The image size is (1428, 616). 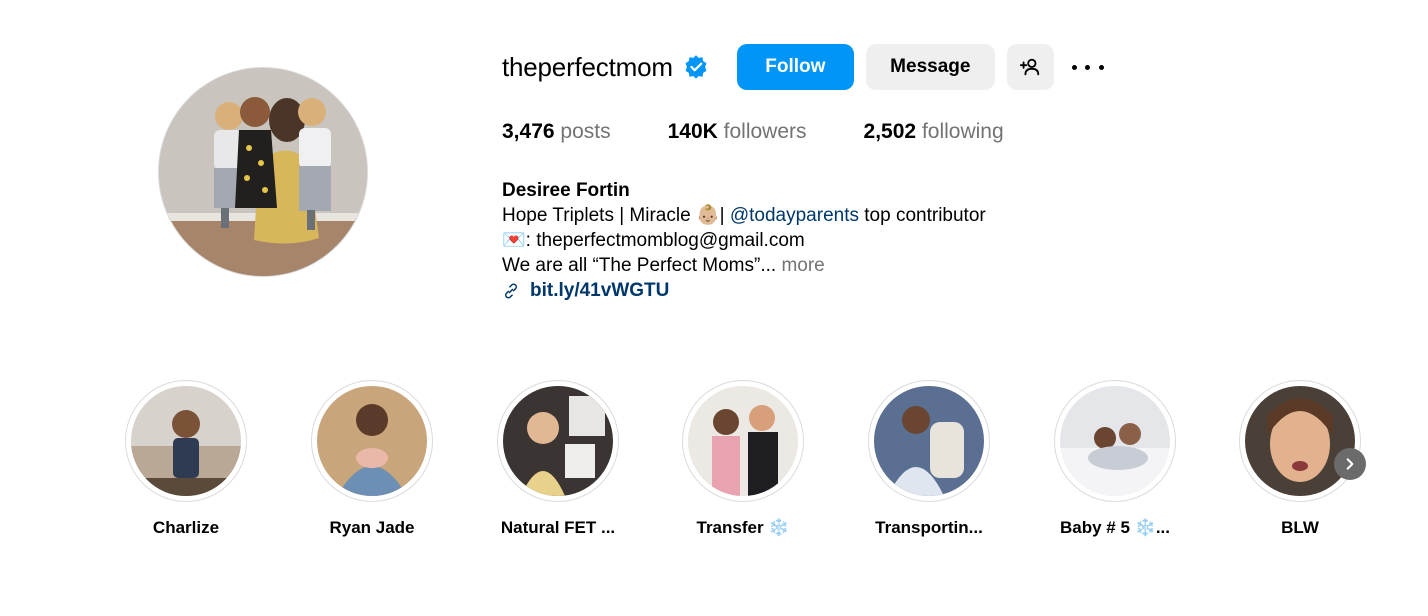 I want to click on link-icon, so click(x=511, y=290).